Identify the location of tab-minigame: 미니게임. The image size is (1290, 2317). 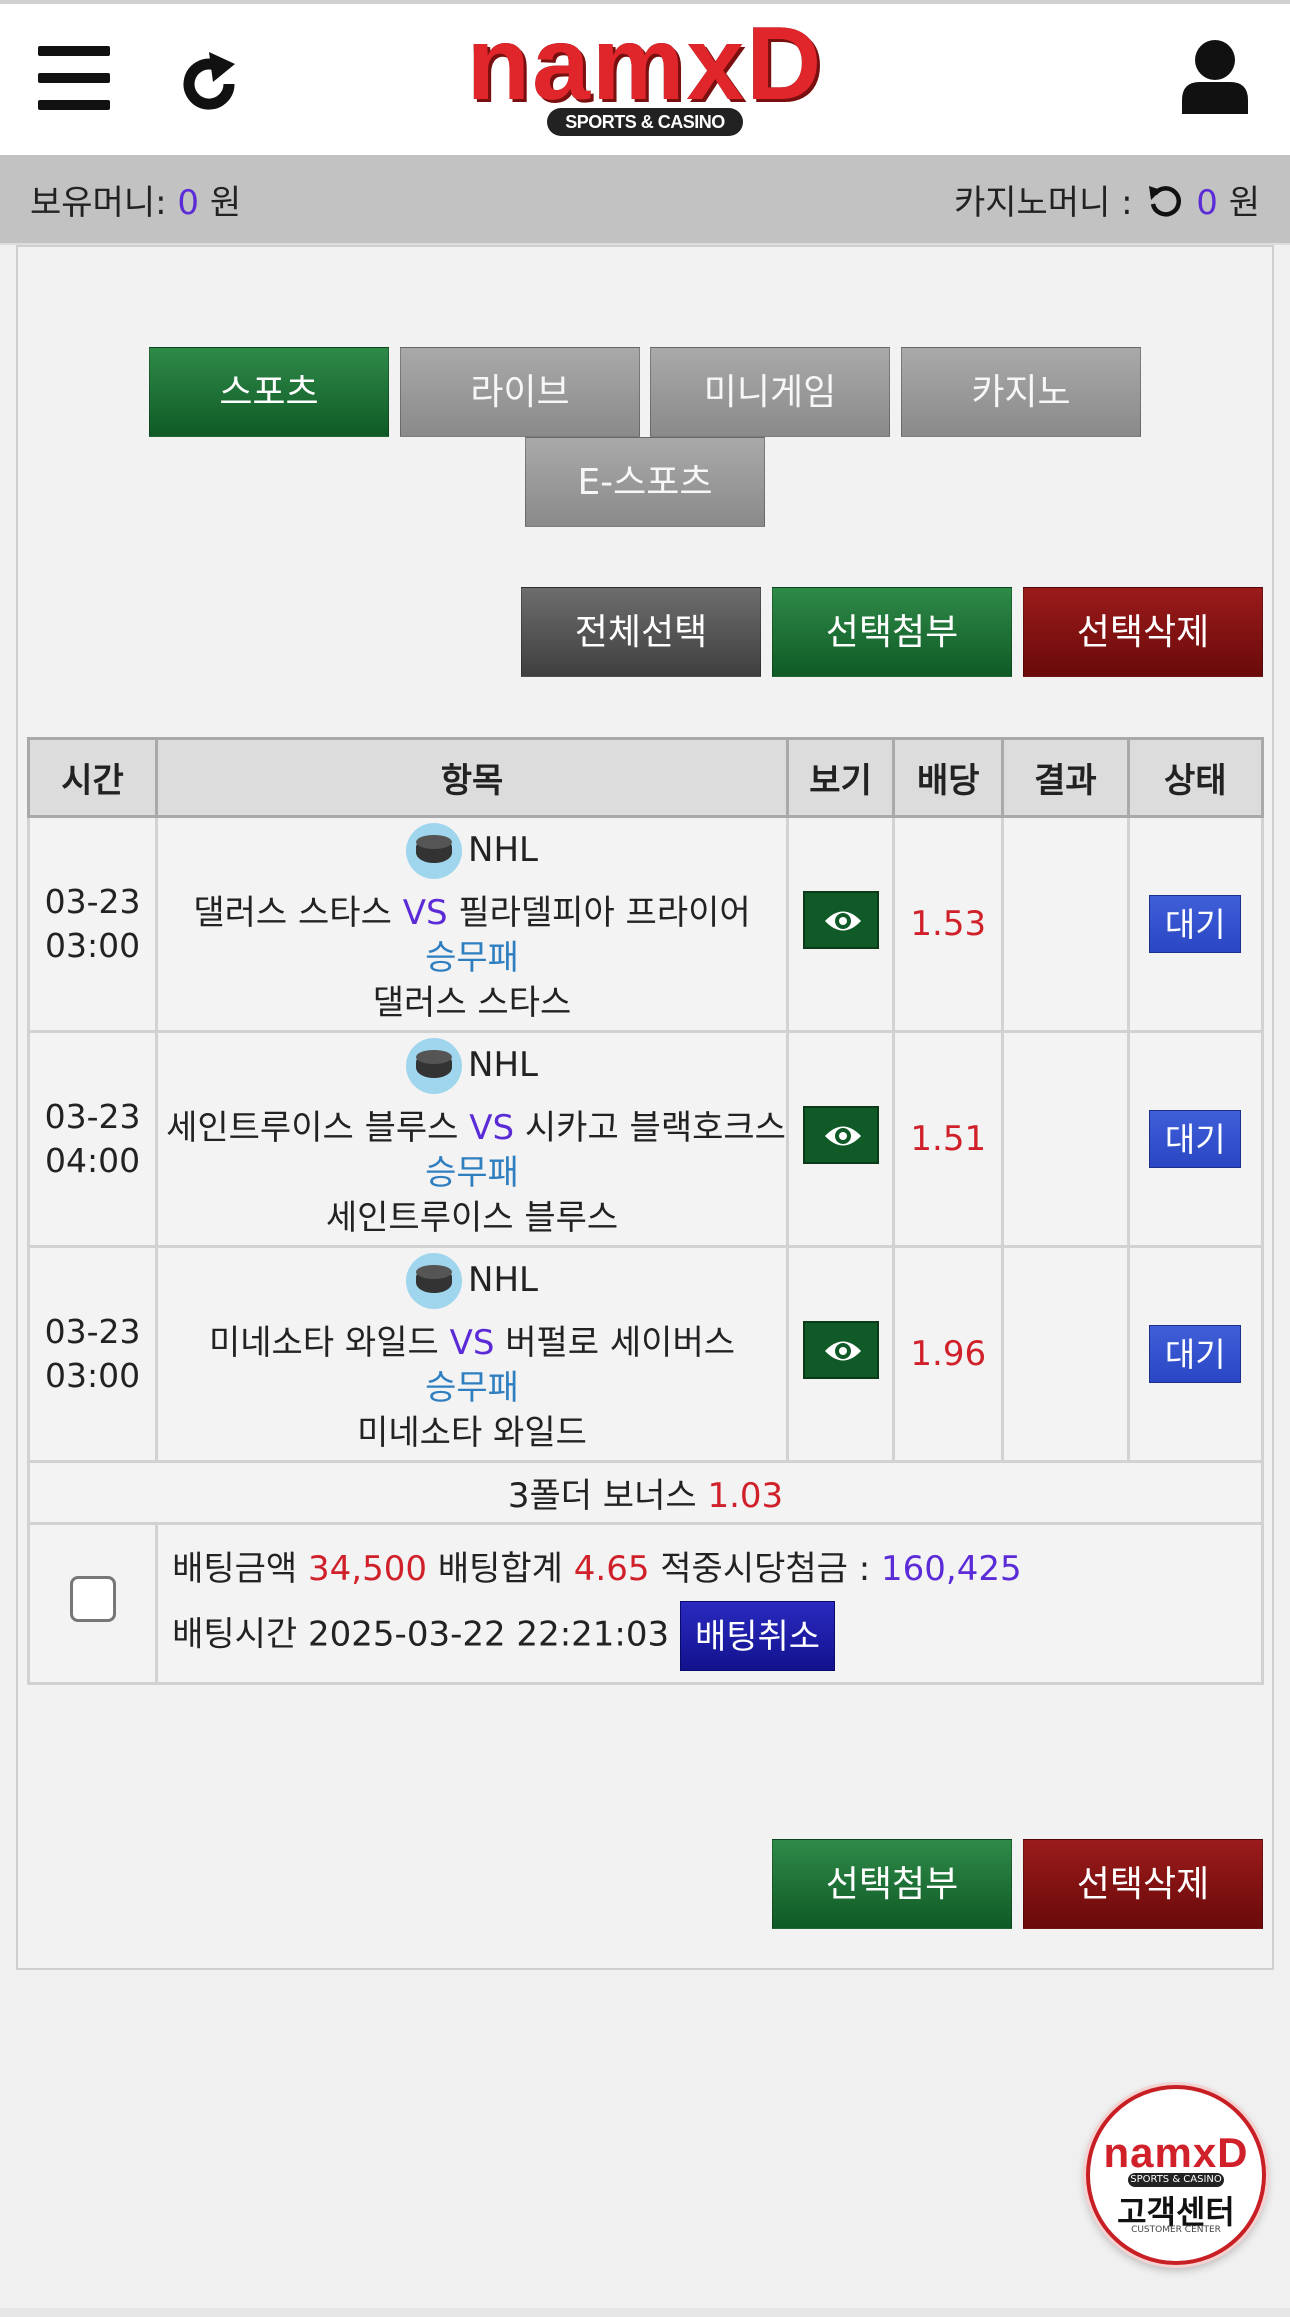
(770, 392).